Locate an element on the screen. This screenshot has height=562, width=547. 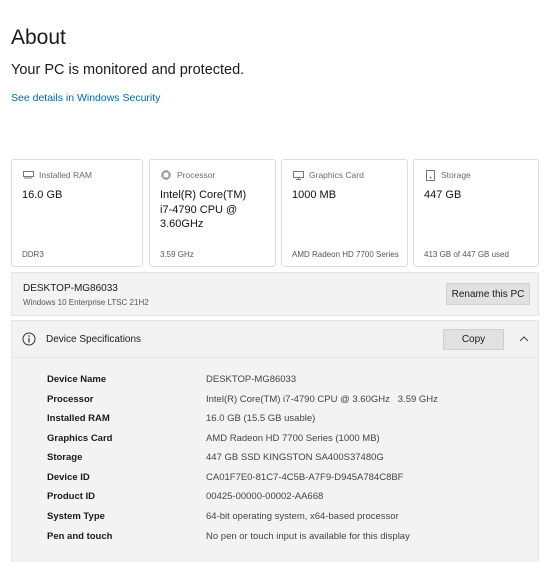
storage-card-footer: 413 GB of 447 GB used is located at coordinates (466, 254).